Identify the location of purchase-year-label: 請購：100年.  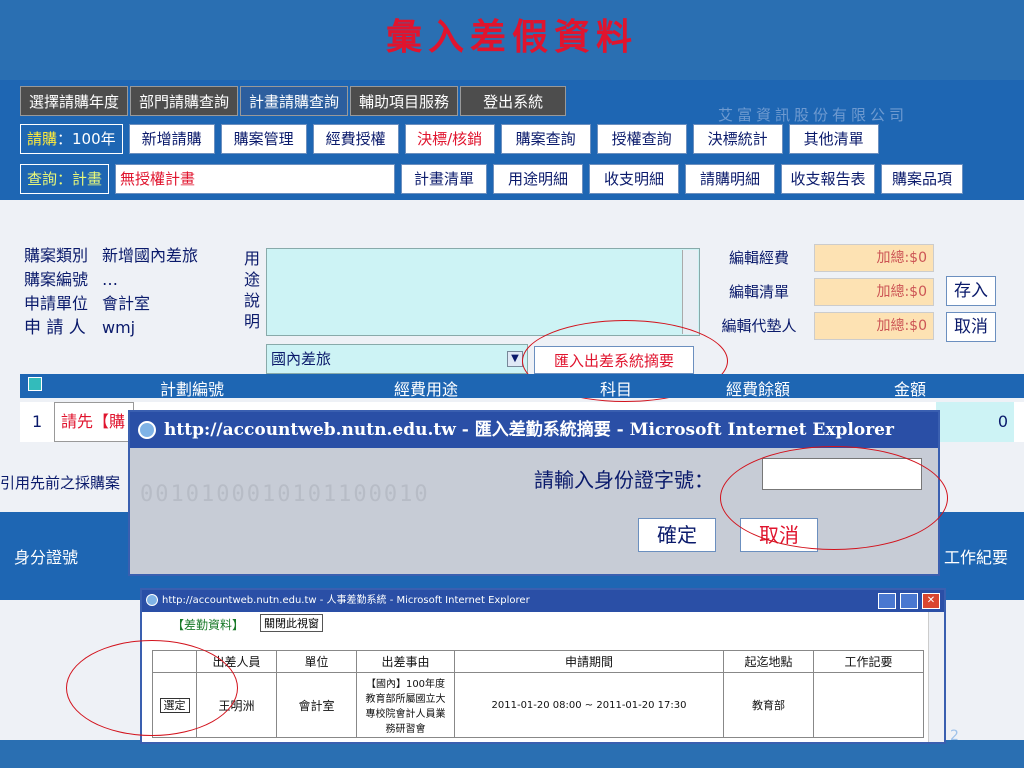
(71, 139).